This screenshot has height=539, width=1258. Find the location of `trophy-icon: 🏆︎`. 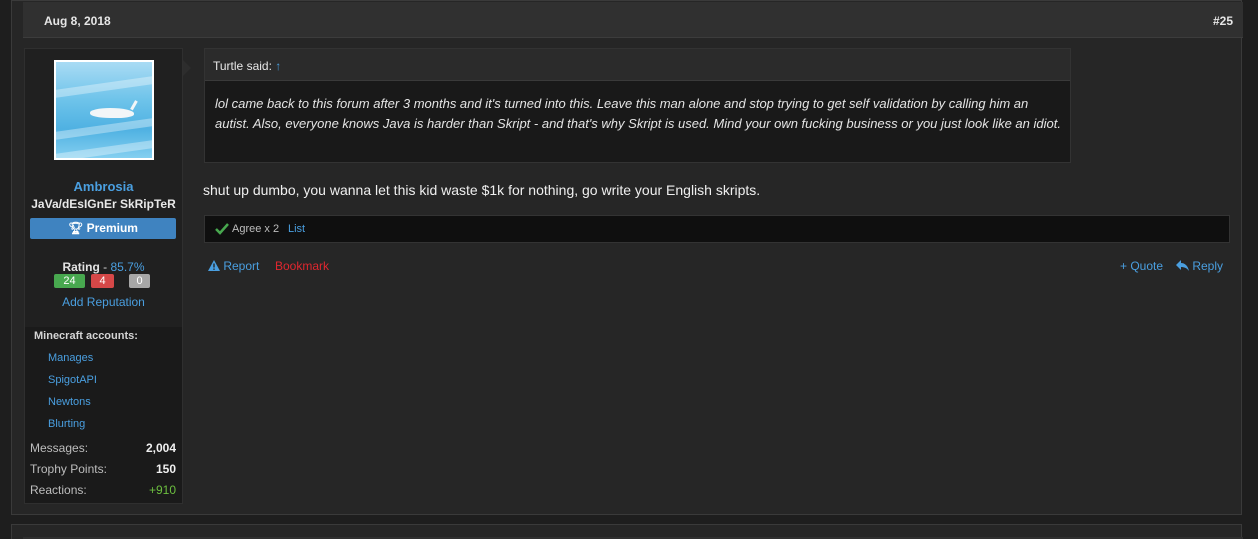

trophy-icon: 🏆︎ is located at coordinates (76, 228).